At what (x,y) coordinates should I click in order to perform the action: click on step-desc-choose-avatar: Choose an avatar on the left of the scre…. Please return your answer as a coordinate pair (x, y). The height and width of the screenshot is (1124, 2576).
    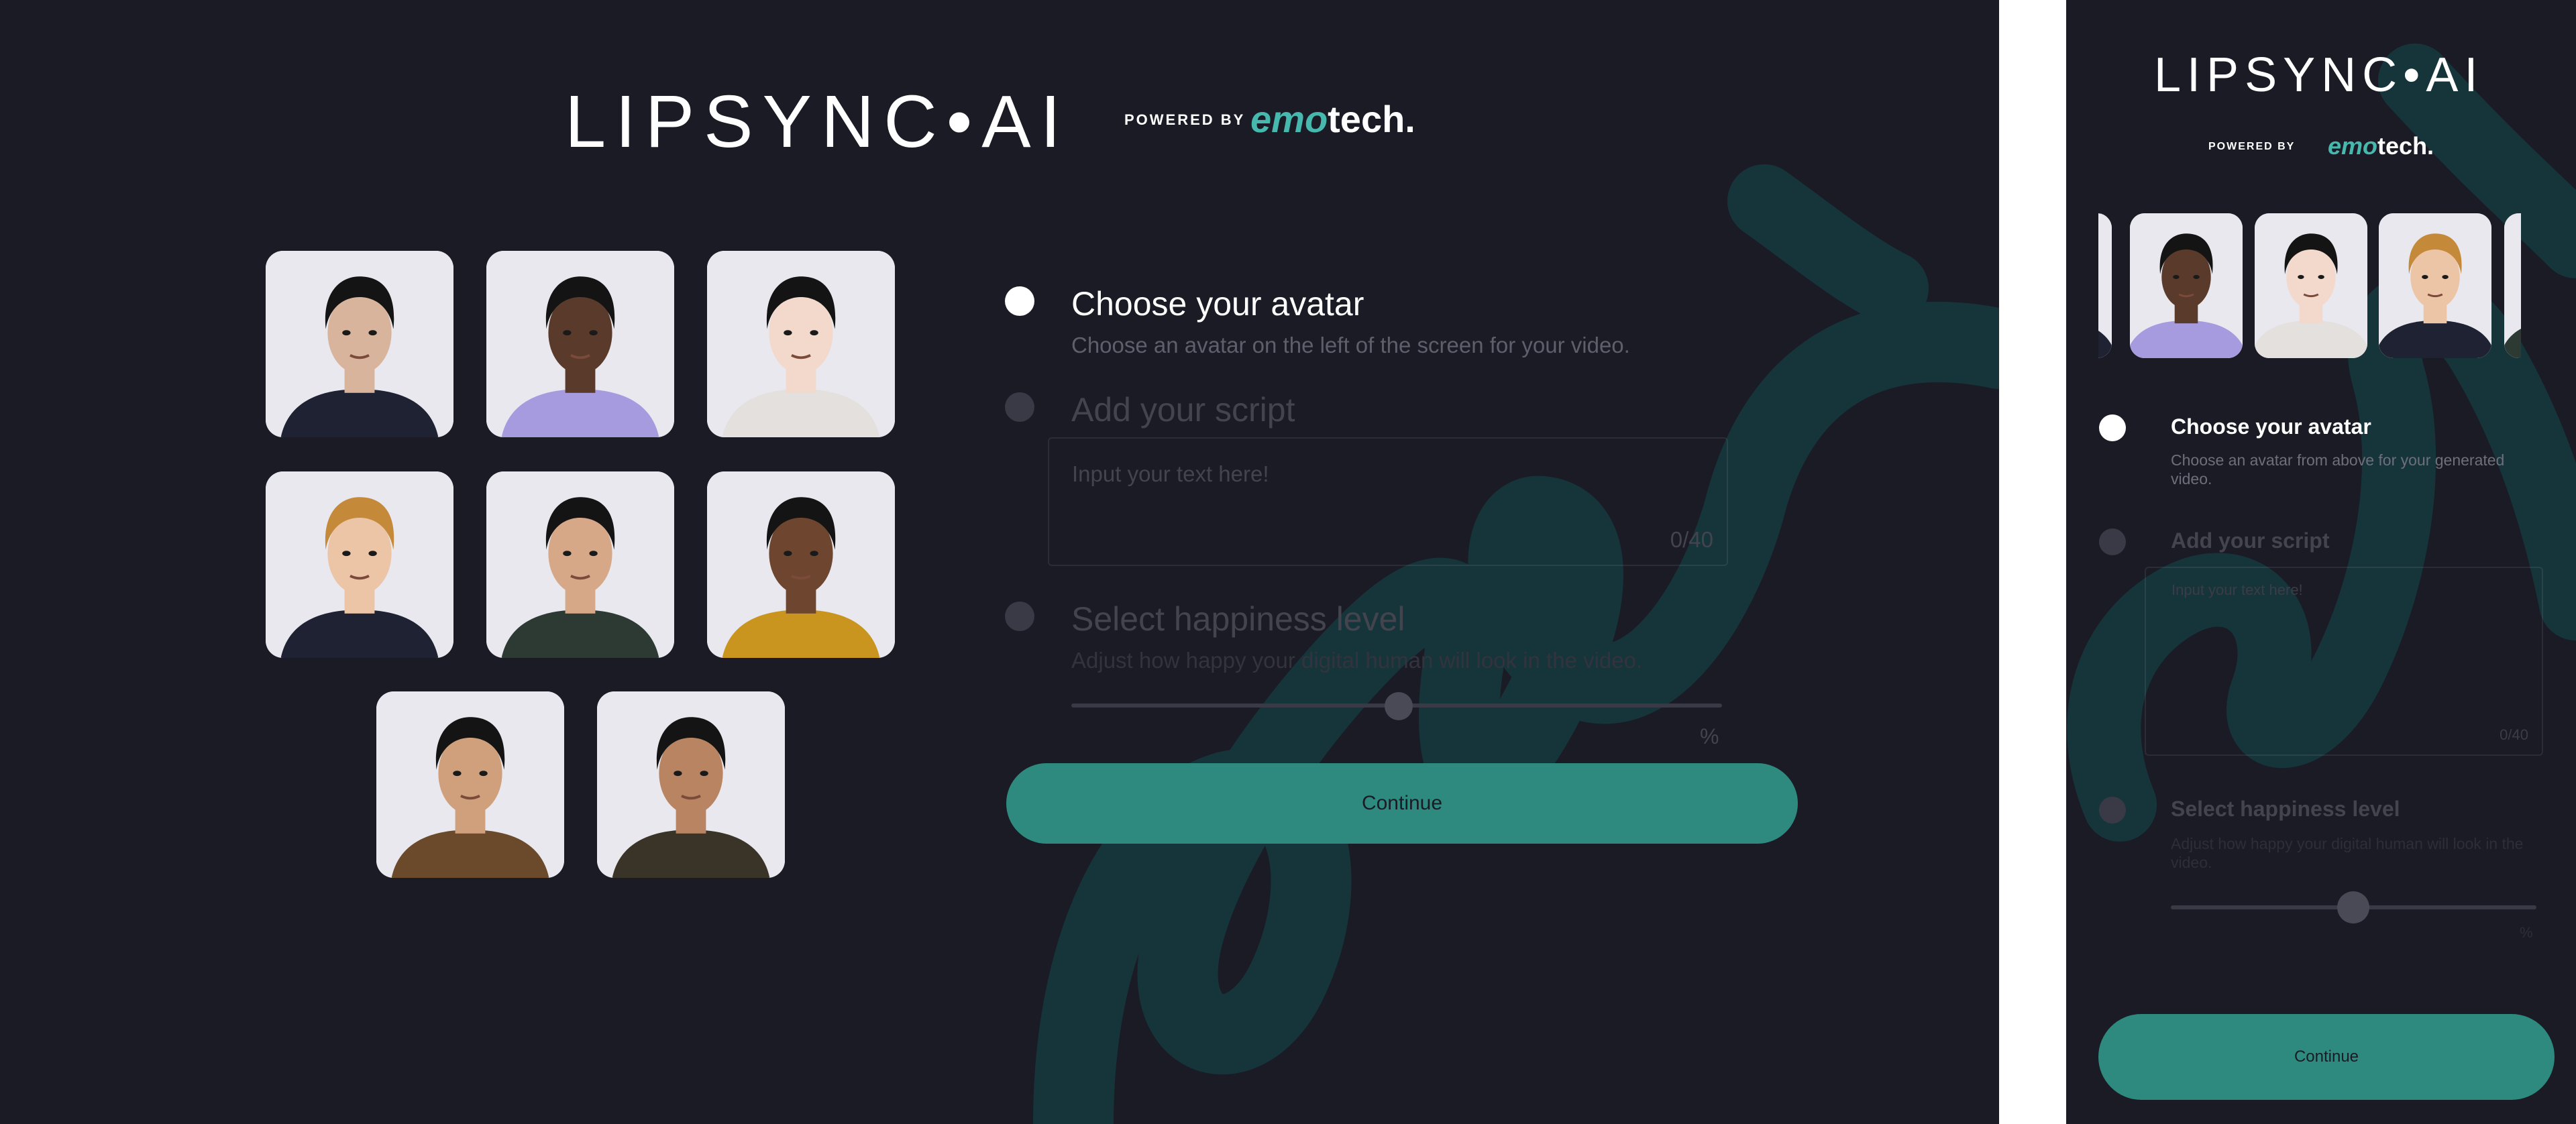
    Looking at the image, I should click on (1350, 345).